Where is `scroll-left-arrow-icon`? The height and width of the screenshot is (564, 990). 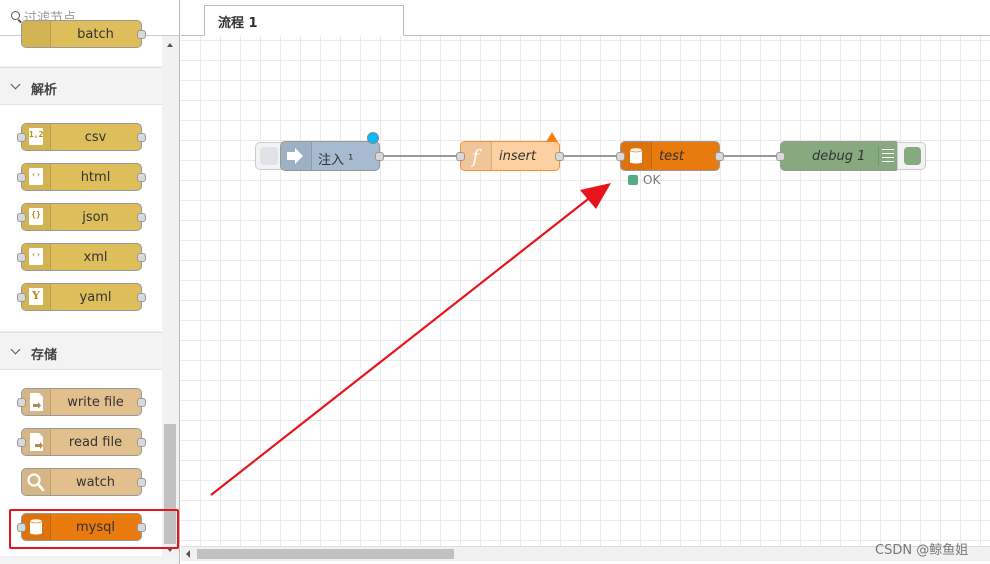 scroll-left-arrow-icon is located at coordinates (188, 554).